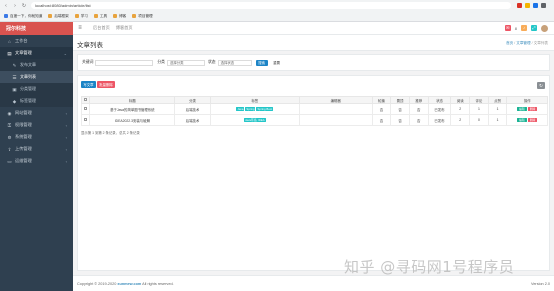 The height and width of the screenshot is (291, 554). Describe the element at coordinates (90, 45) in the screenshot. I see `page-title: 文章列表` at that location.